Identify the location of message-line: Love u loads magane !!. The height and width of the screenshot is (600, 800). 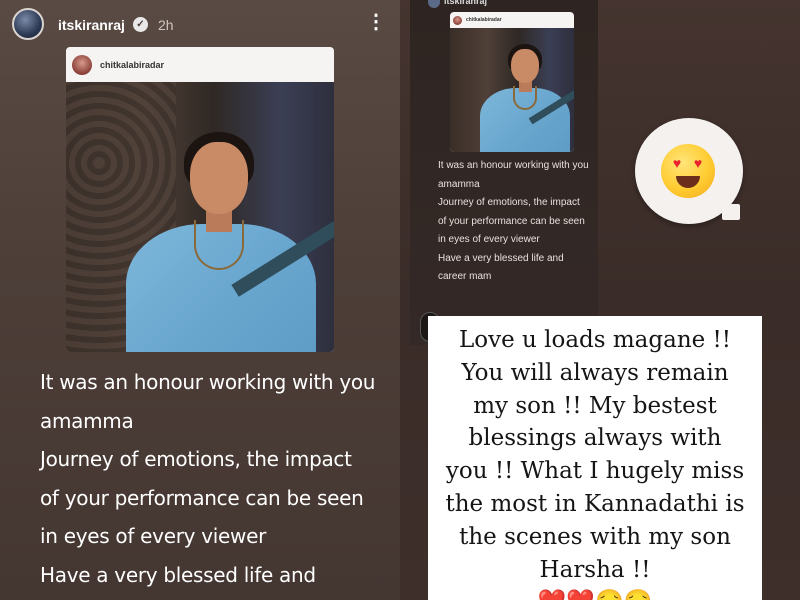
(595, 340).